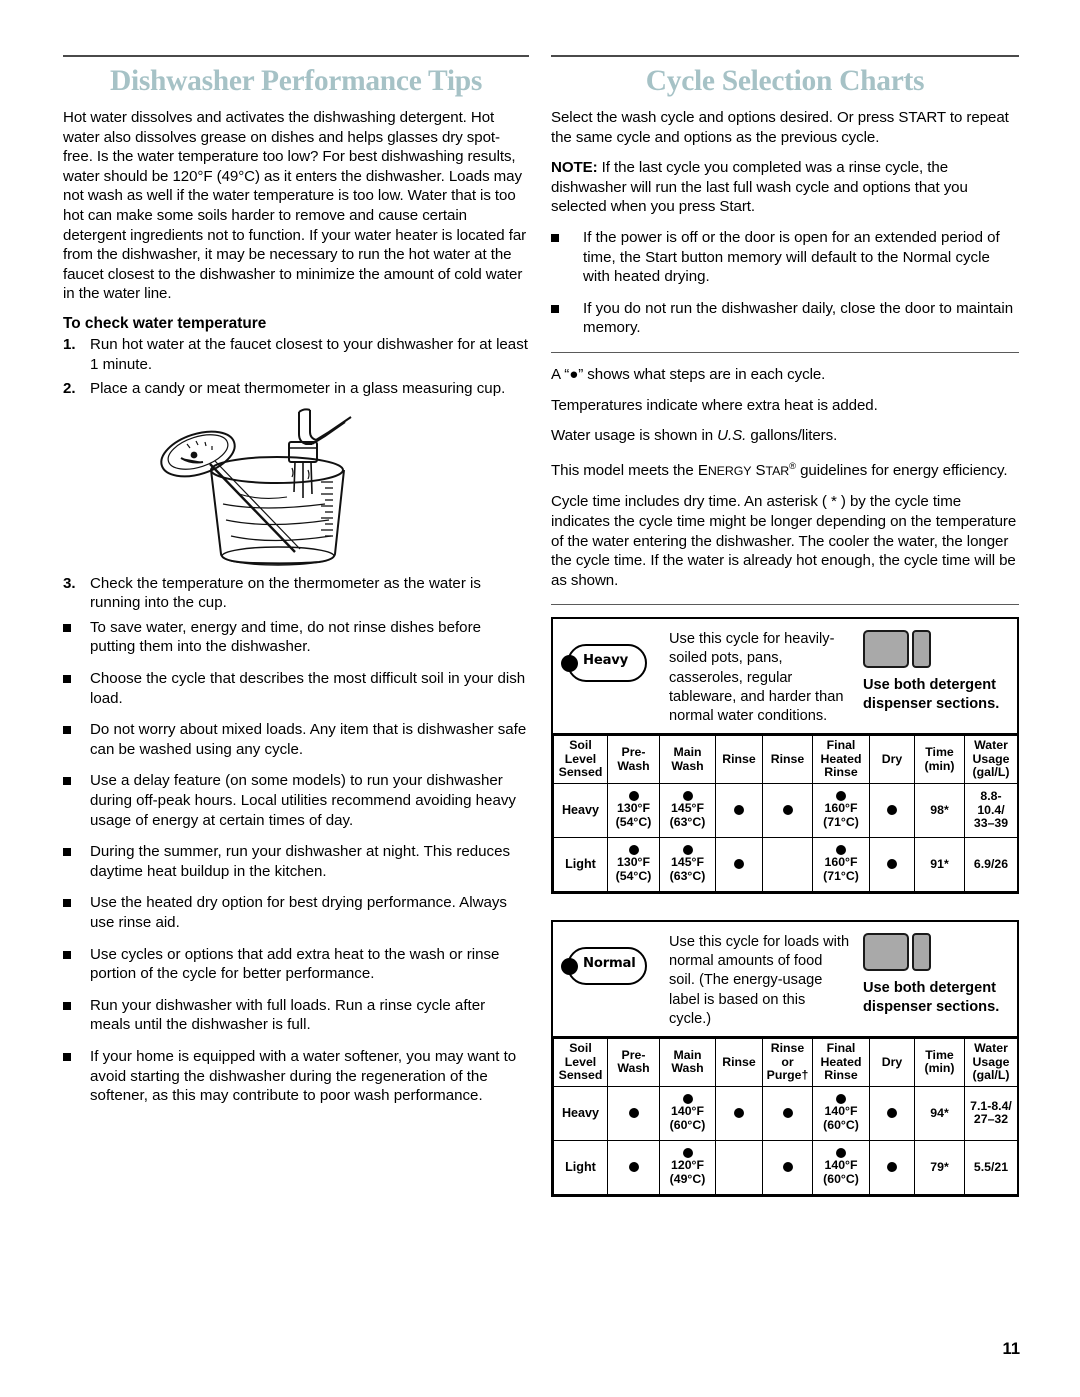 Image resolution: width=1080 pixels, height=1397 pixels. I want to click on registered-trademark-icon: ®, so click(792, 465).